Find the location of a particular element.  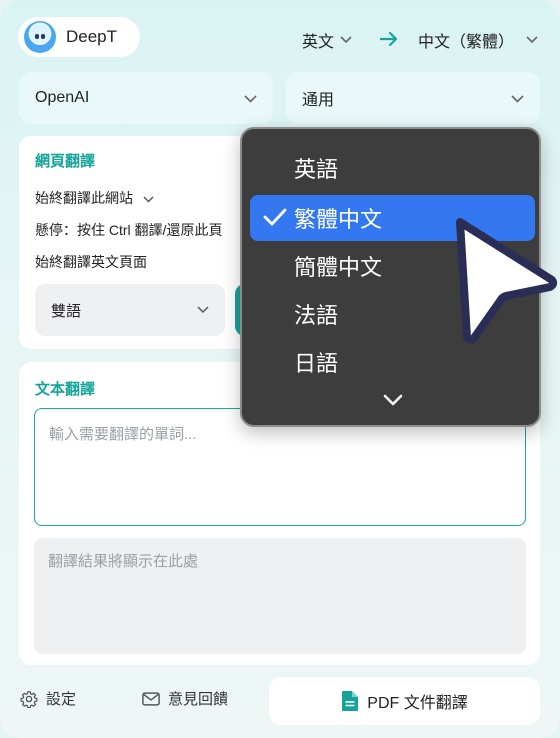

pdf-file-icon is located at coordinates (350, 701).